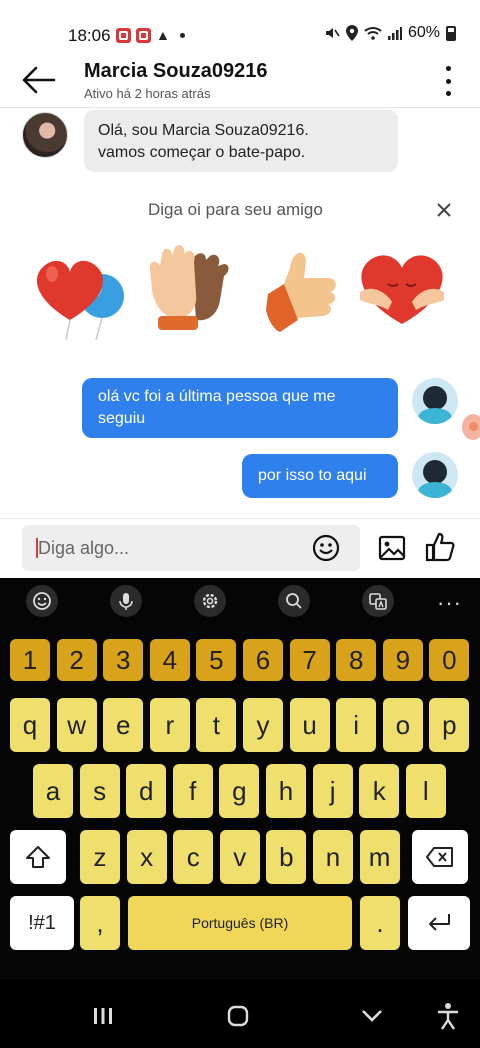  Describe the element at coordinates (240, 408) in the screenshot. I see `outgoing-message: olá vc foi a última pessoa que me seguiu` at that location.